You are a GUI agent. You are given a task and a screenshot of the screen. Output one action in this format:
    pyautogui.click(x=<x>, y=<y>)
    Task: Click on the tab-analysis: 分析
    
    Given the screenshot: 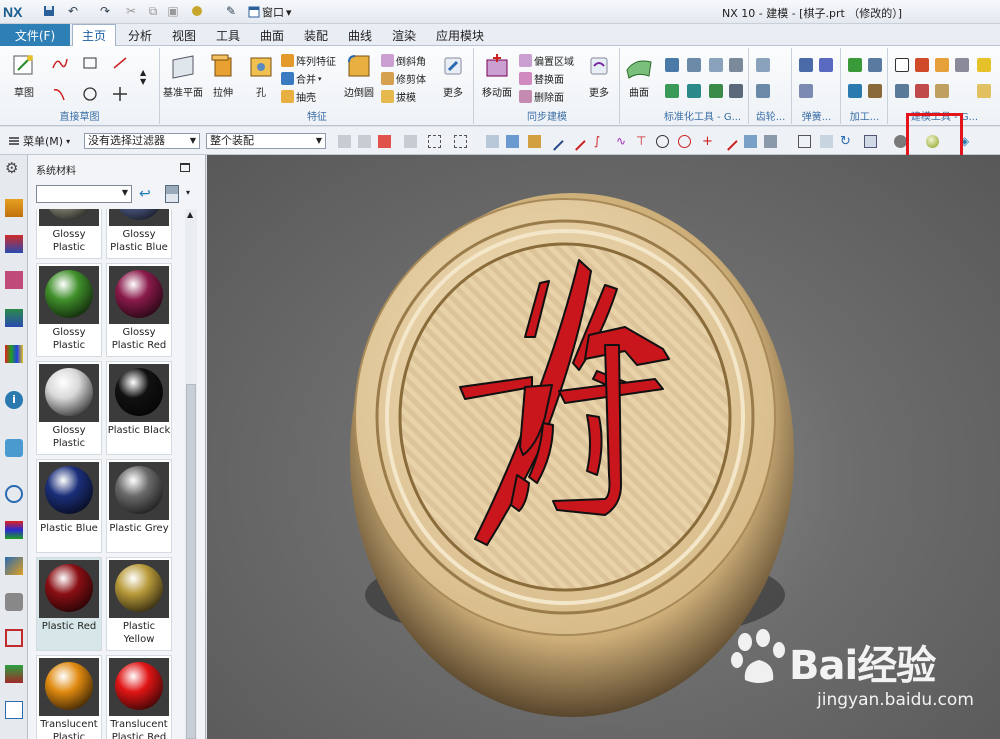 What is the action you would take?
    pyautogui.click(x=140, y=35)
    